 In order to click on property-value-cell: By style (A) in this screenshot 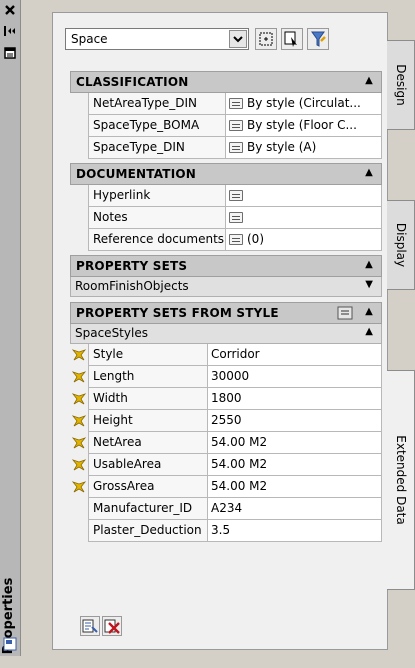, I will do `click(304, 148)`.